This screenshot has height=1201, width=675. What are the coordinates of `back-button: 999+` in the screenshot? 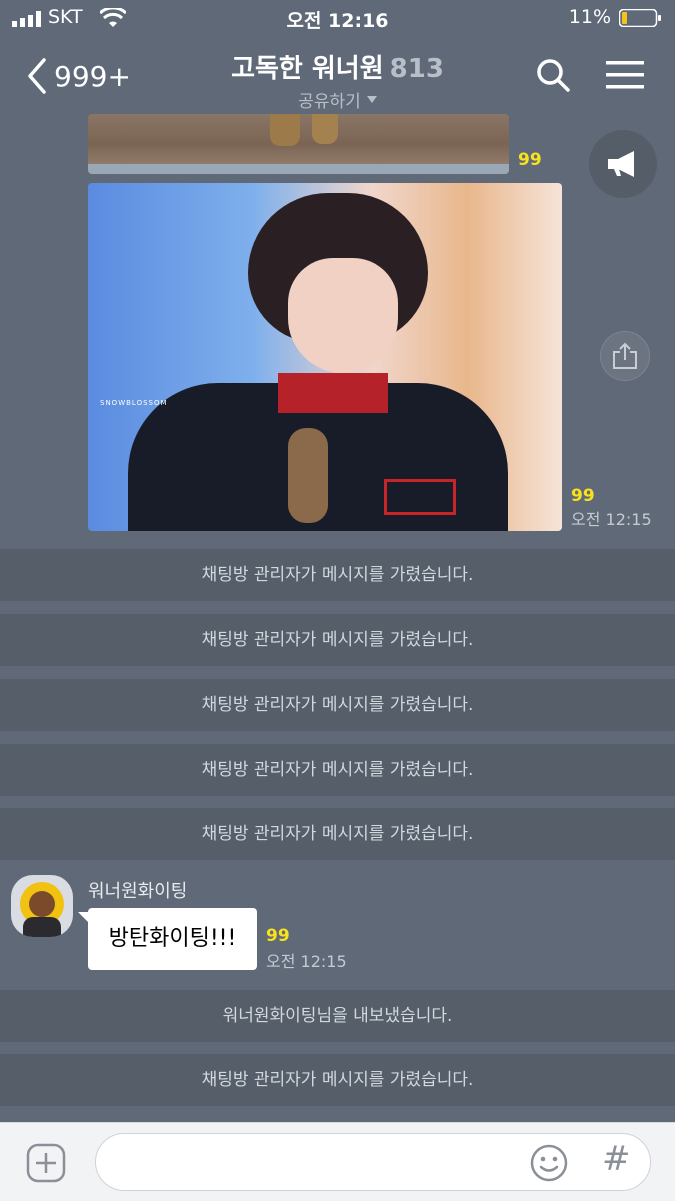 It's located at (78, 76).